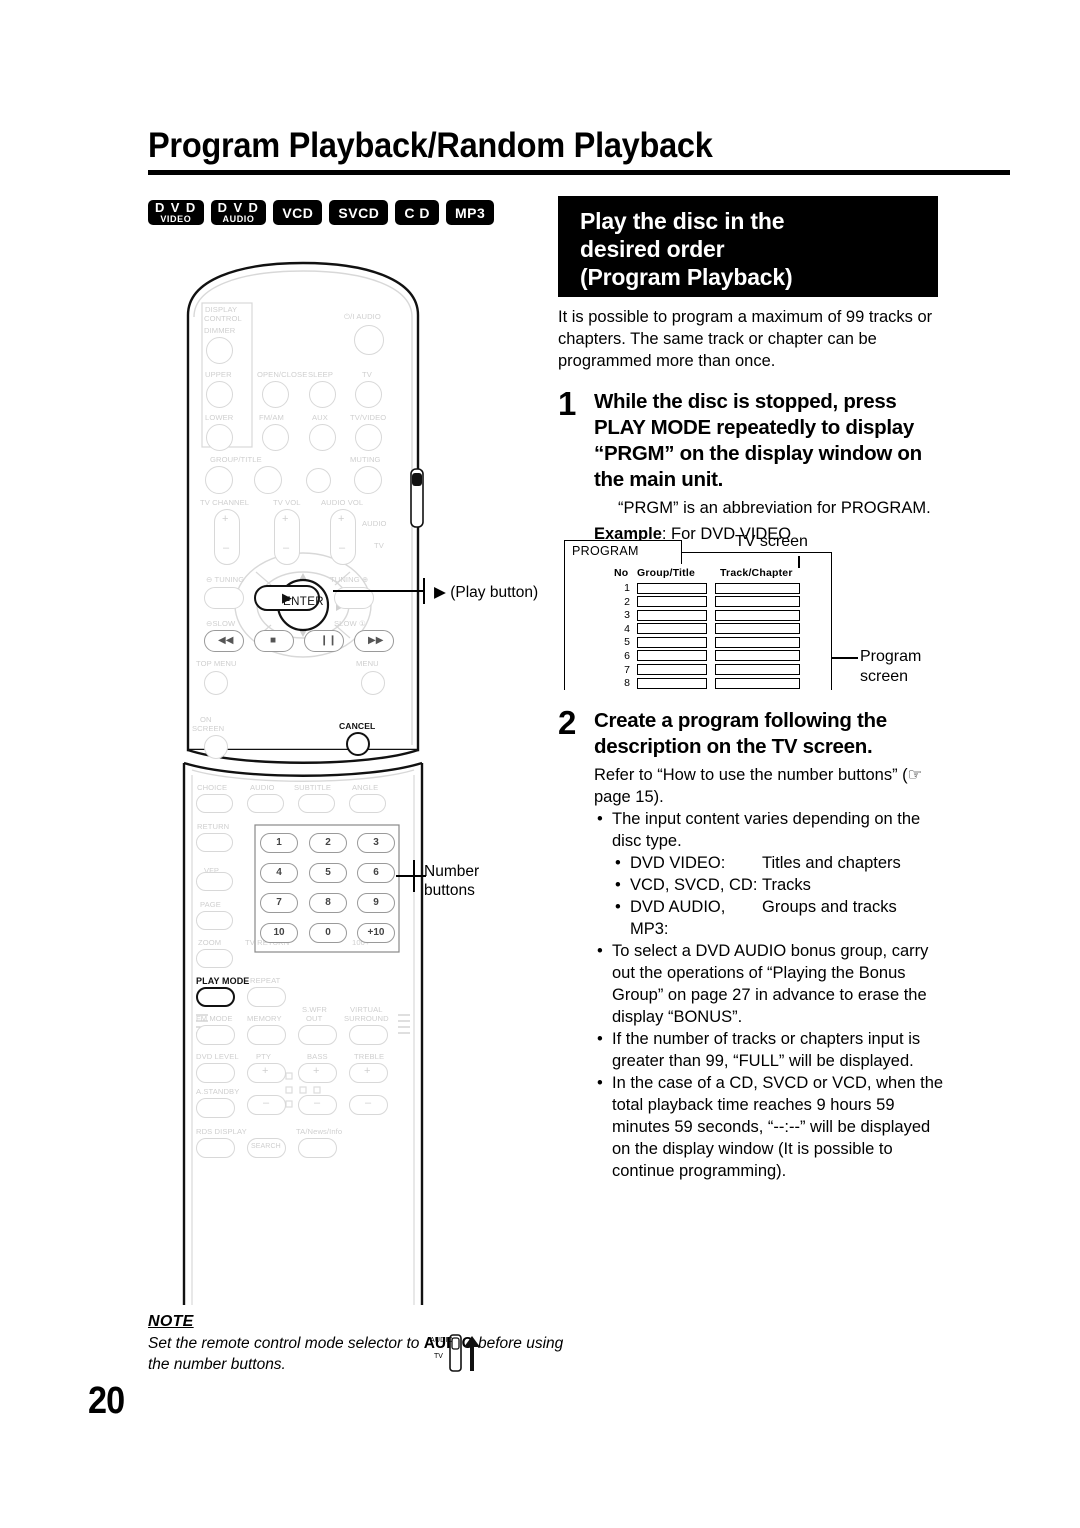  Describe the element at coordinates (265, 803) in the screenshot. I see `audio-button` at that location.